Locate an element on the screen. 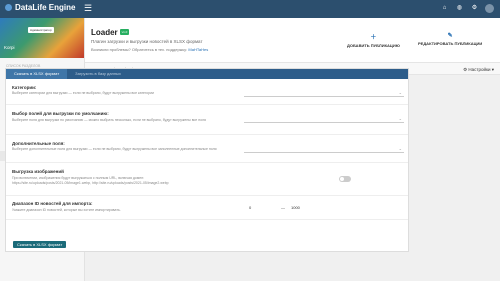 The height and width of the screenshot is (281, 500). settings-label: Настройки is located at coordinates (479, 69).